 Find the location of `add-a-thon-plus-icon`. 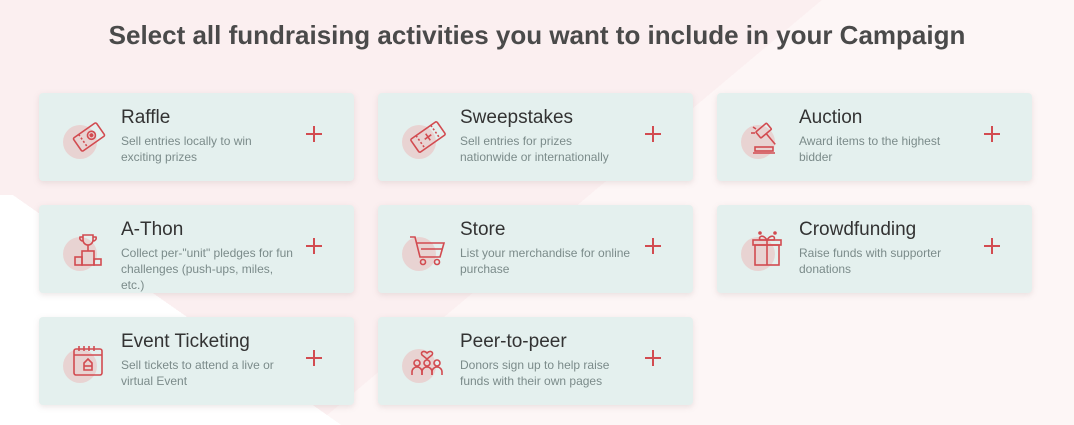

add-a-thon-plus-icon is located at coordinates (314, 246).